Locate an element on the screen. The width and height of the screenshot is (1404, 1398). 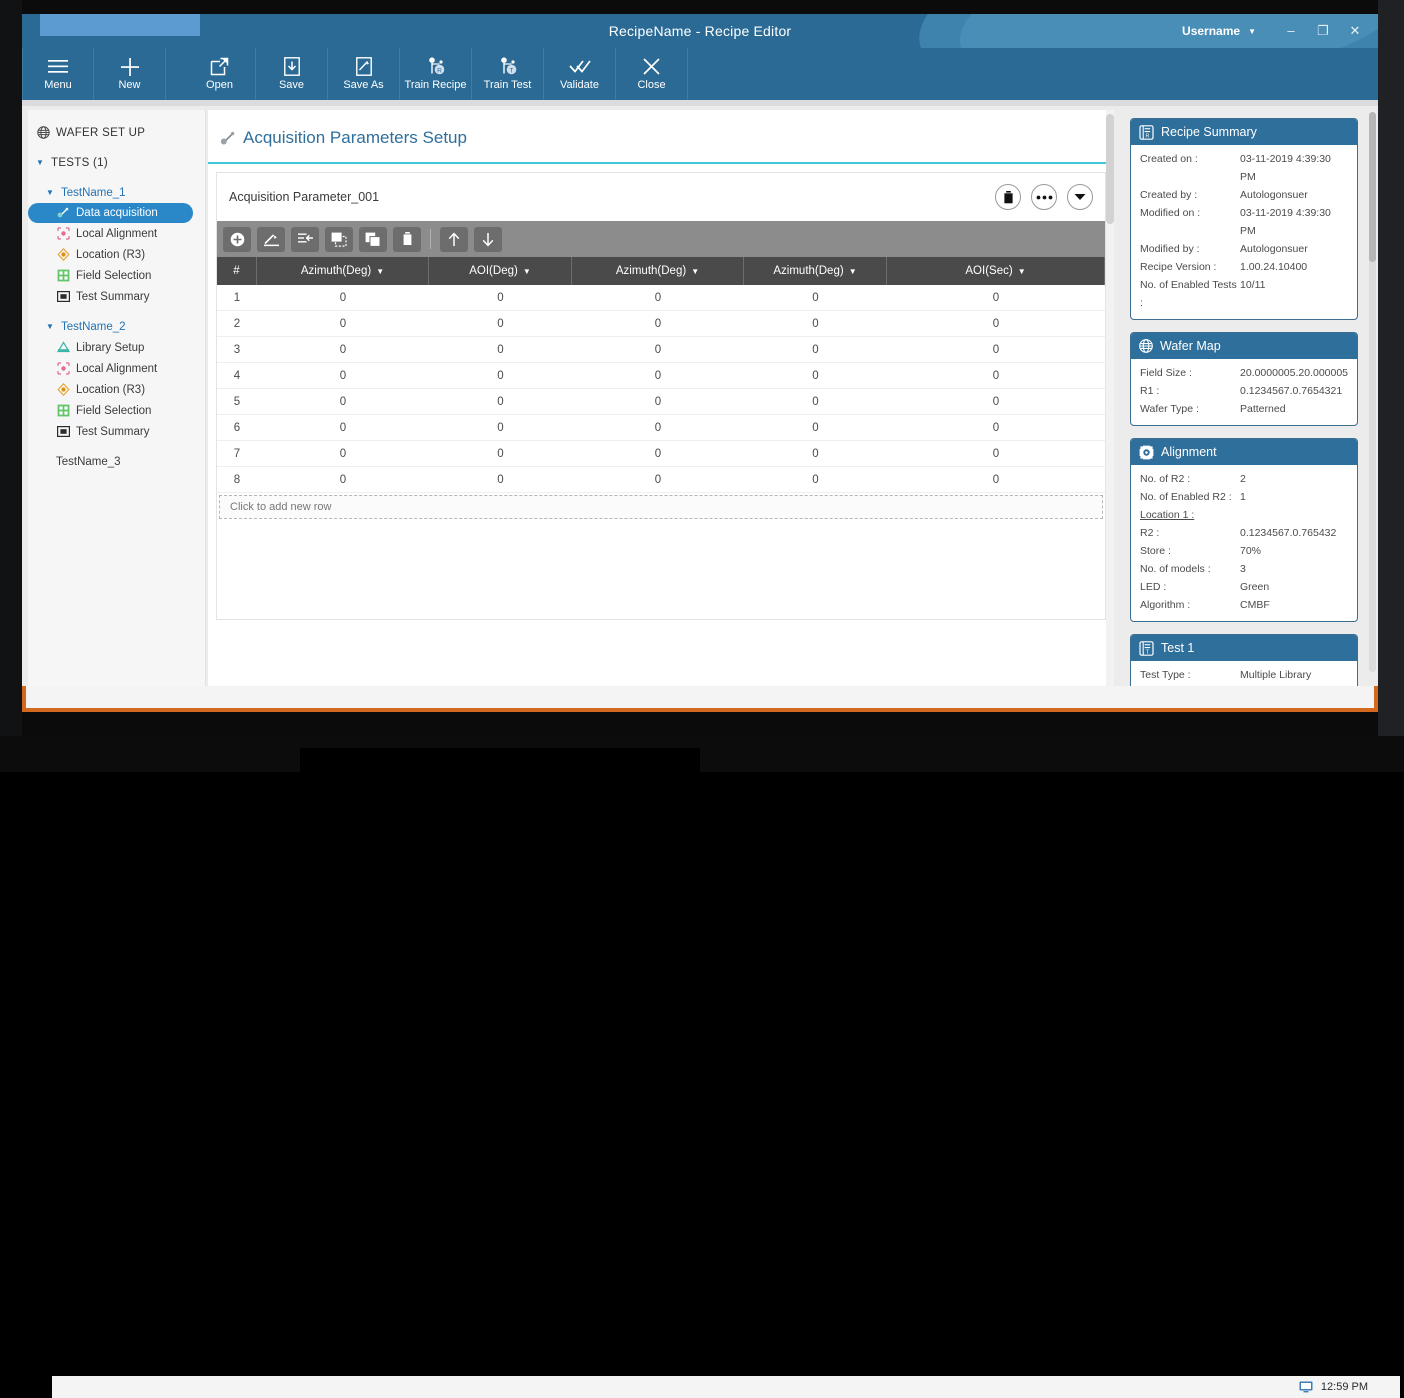
sidebar-item-data-acquisition: Data acquisition is located at coordinates (110, 213).